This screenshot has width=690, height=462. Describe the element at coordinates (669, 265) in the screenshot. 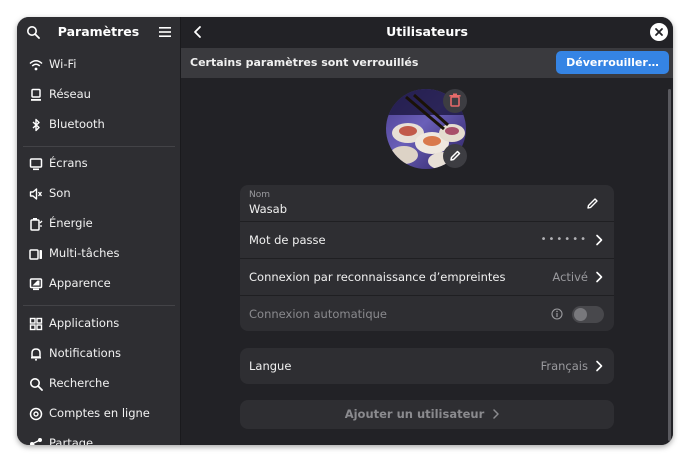

I see `scrollbar` at that location.